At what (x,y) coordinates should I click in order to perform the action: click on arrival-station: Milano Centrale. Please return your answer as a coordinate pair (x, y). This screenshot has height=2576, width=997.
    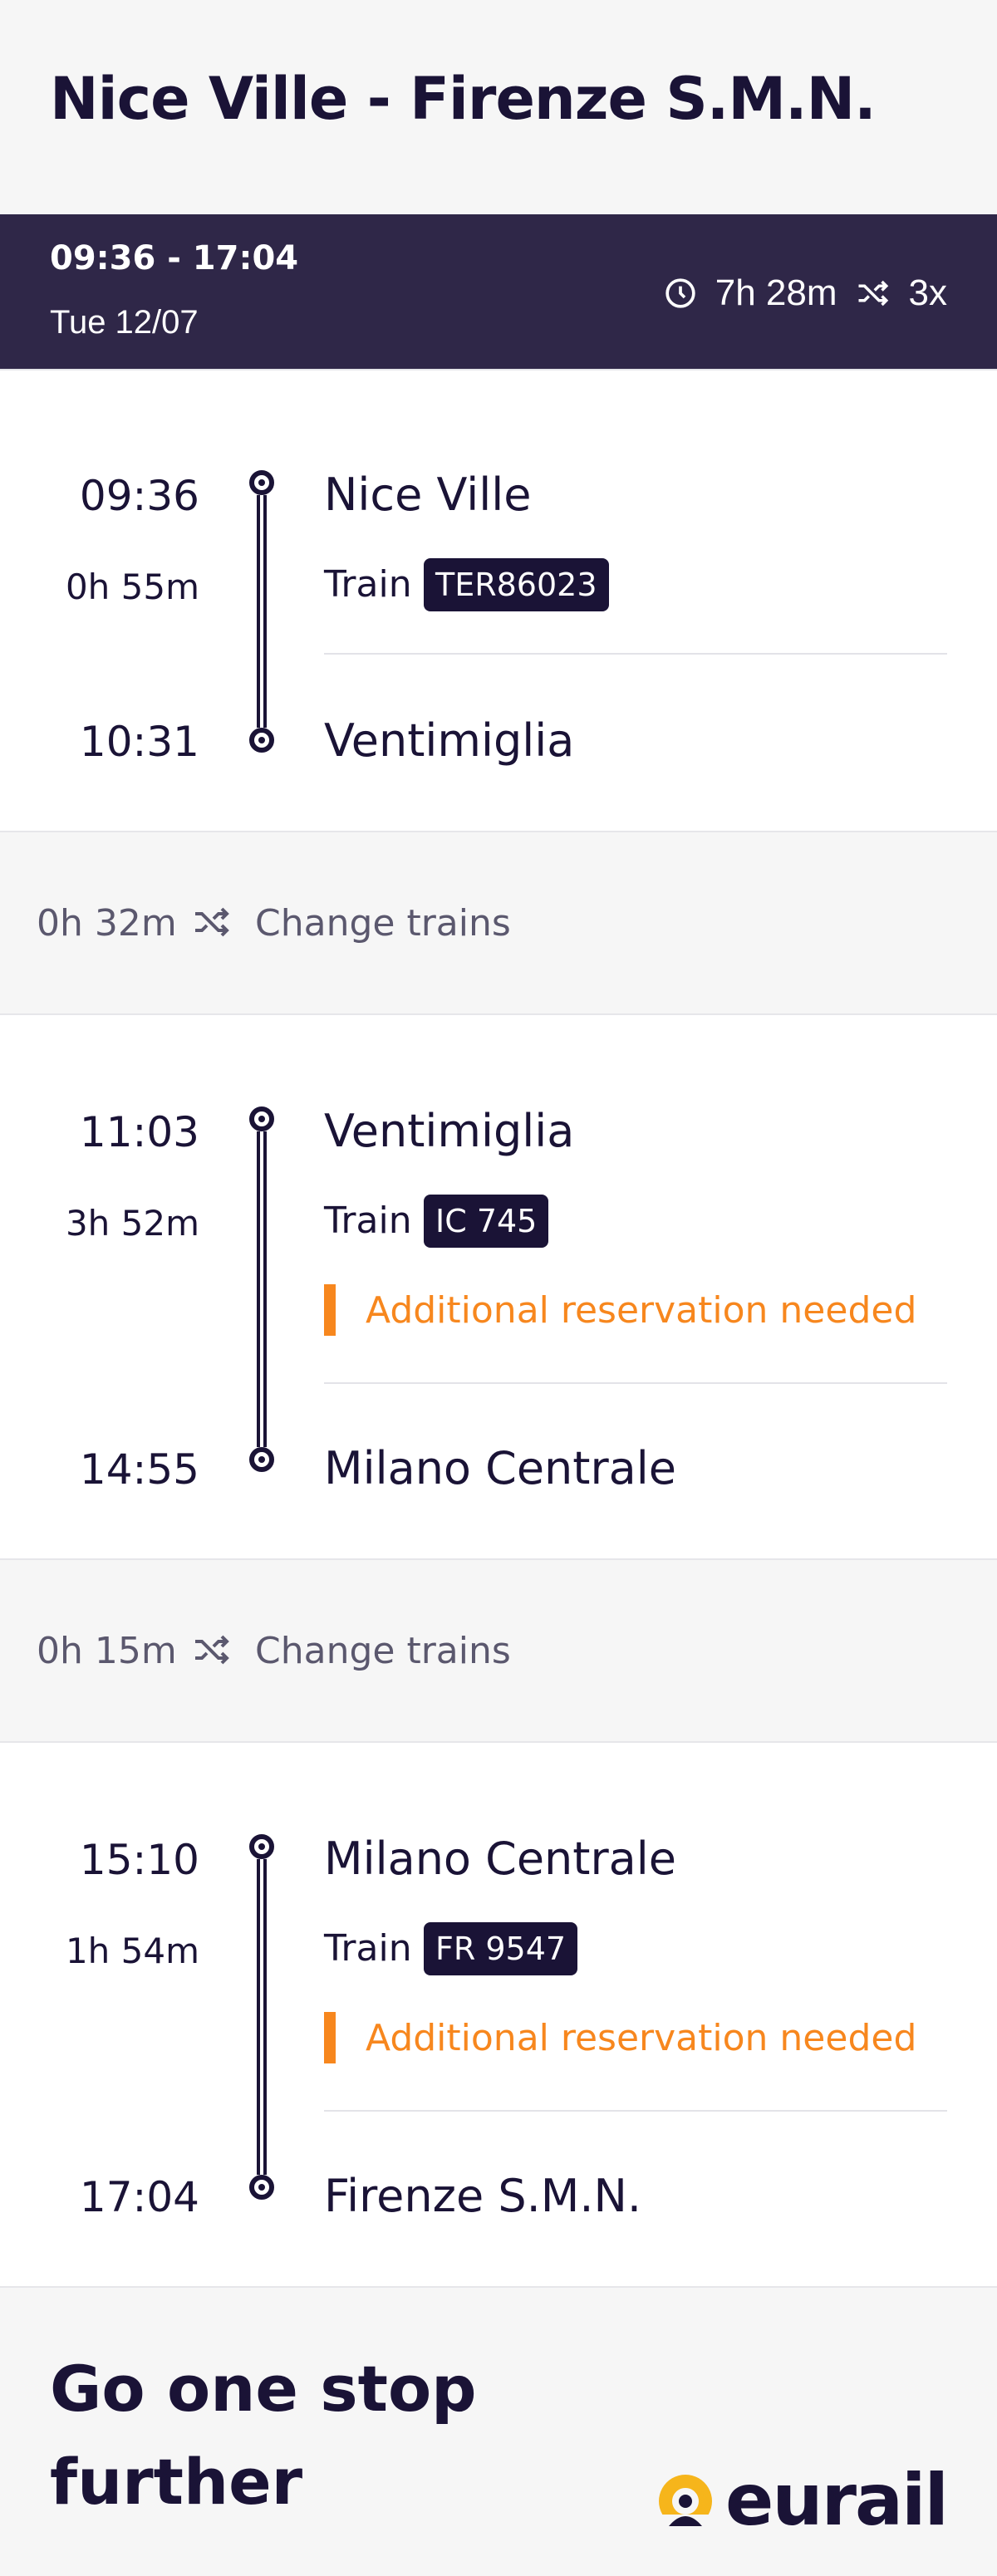
    Looking at the image, I should click on (500, 1468).